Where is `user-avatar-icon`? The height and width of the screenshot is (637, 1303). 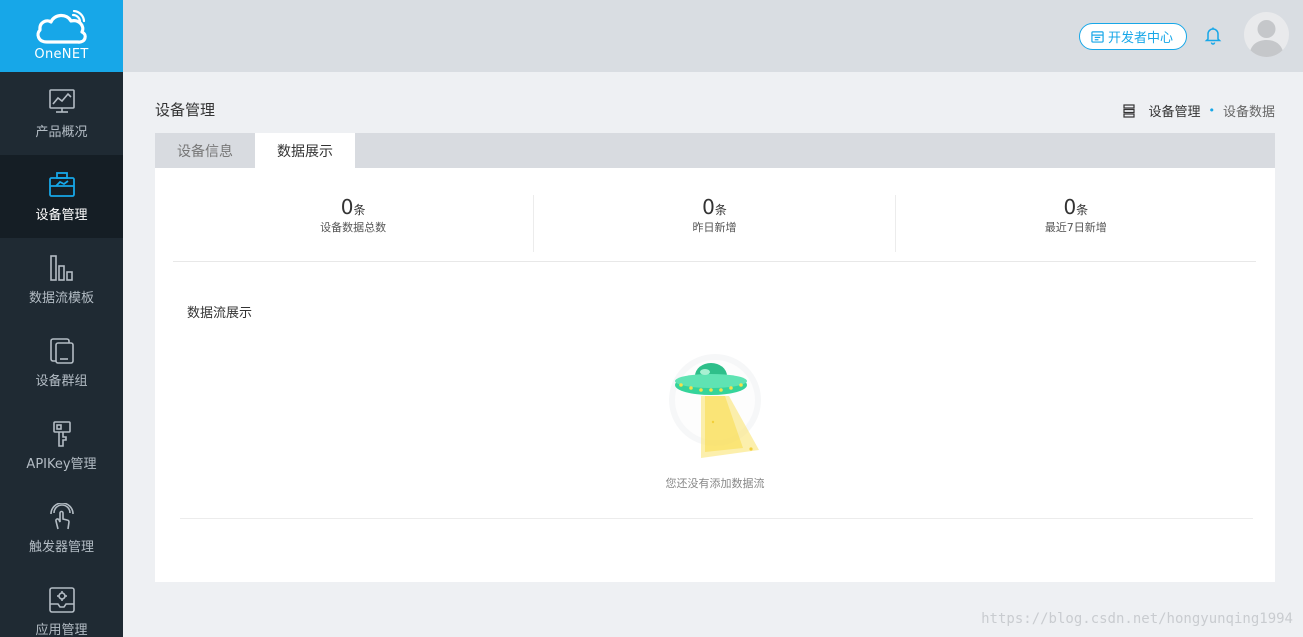 user-avatar-icon is located at coordinates (1266, 34).